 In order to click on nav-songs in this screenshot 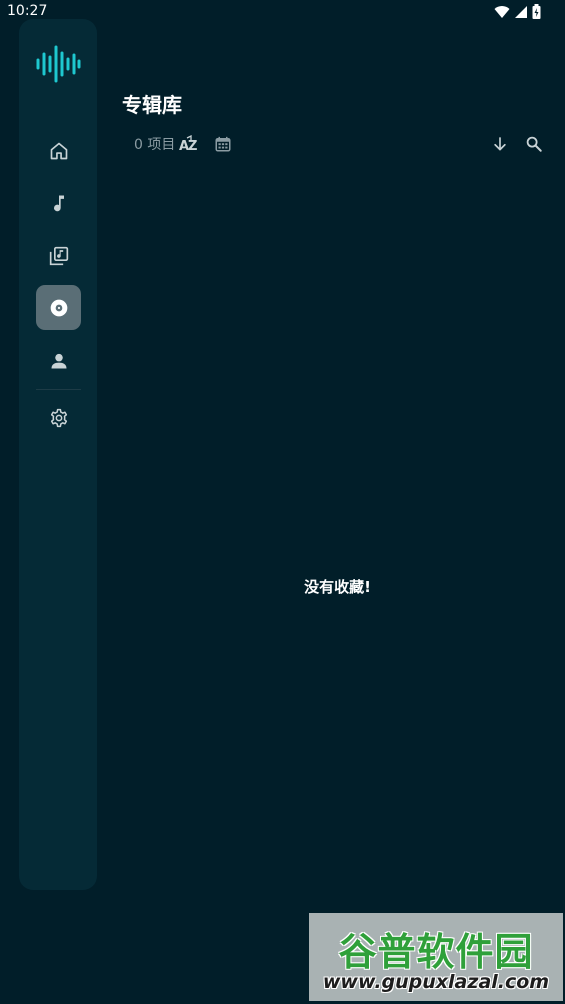, I will do `click(58, 202)`.